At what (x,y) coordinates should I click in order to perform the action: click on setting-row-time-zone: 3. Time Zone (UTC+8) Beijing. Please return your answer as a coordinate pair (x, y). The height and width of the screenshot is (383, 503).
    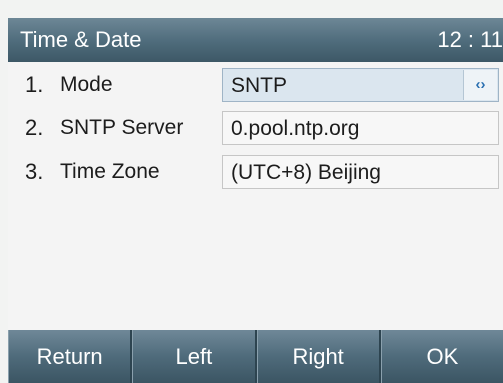
    Looking at the image, I should click on (255, 172).